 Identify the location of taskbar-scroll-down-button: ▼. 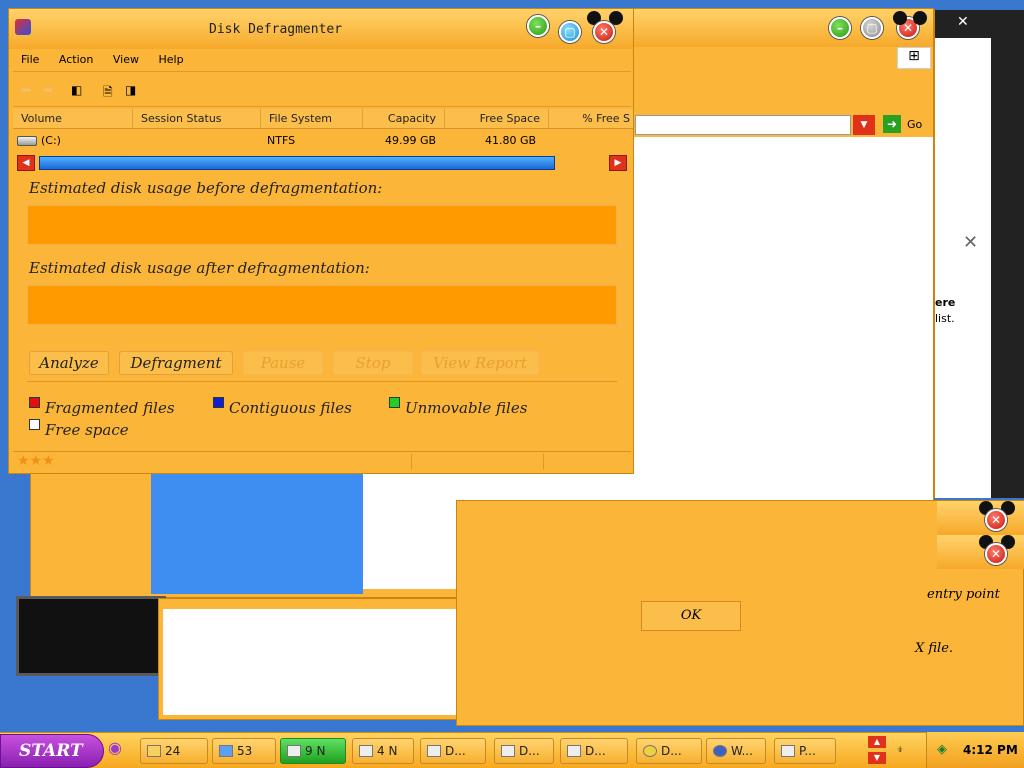
(877, 758).